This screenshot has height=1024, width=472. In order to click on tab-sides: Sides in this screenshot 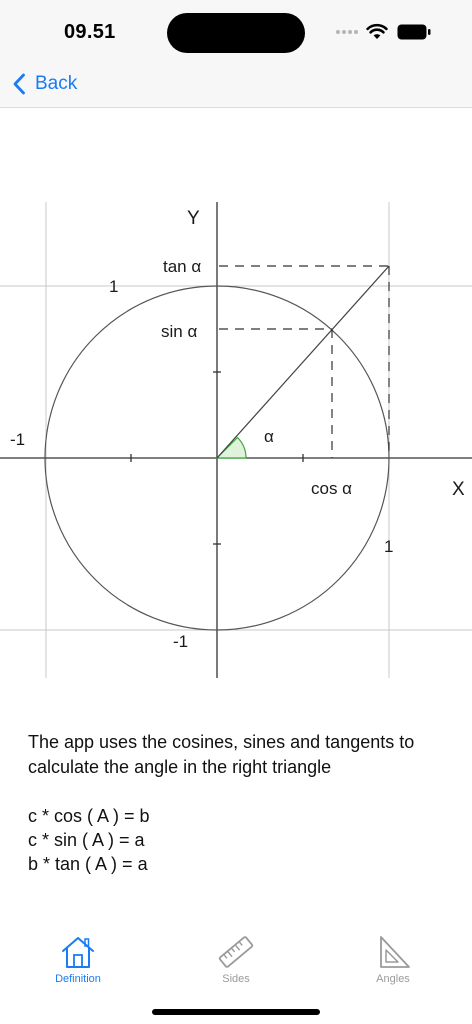, I will do `click(236, 964)`.